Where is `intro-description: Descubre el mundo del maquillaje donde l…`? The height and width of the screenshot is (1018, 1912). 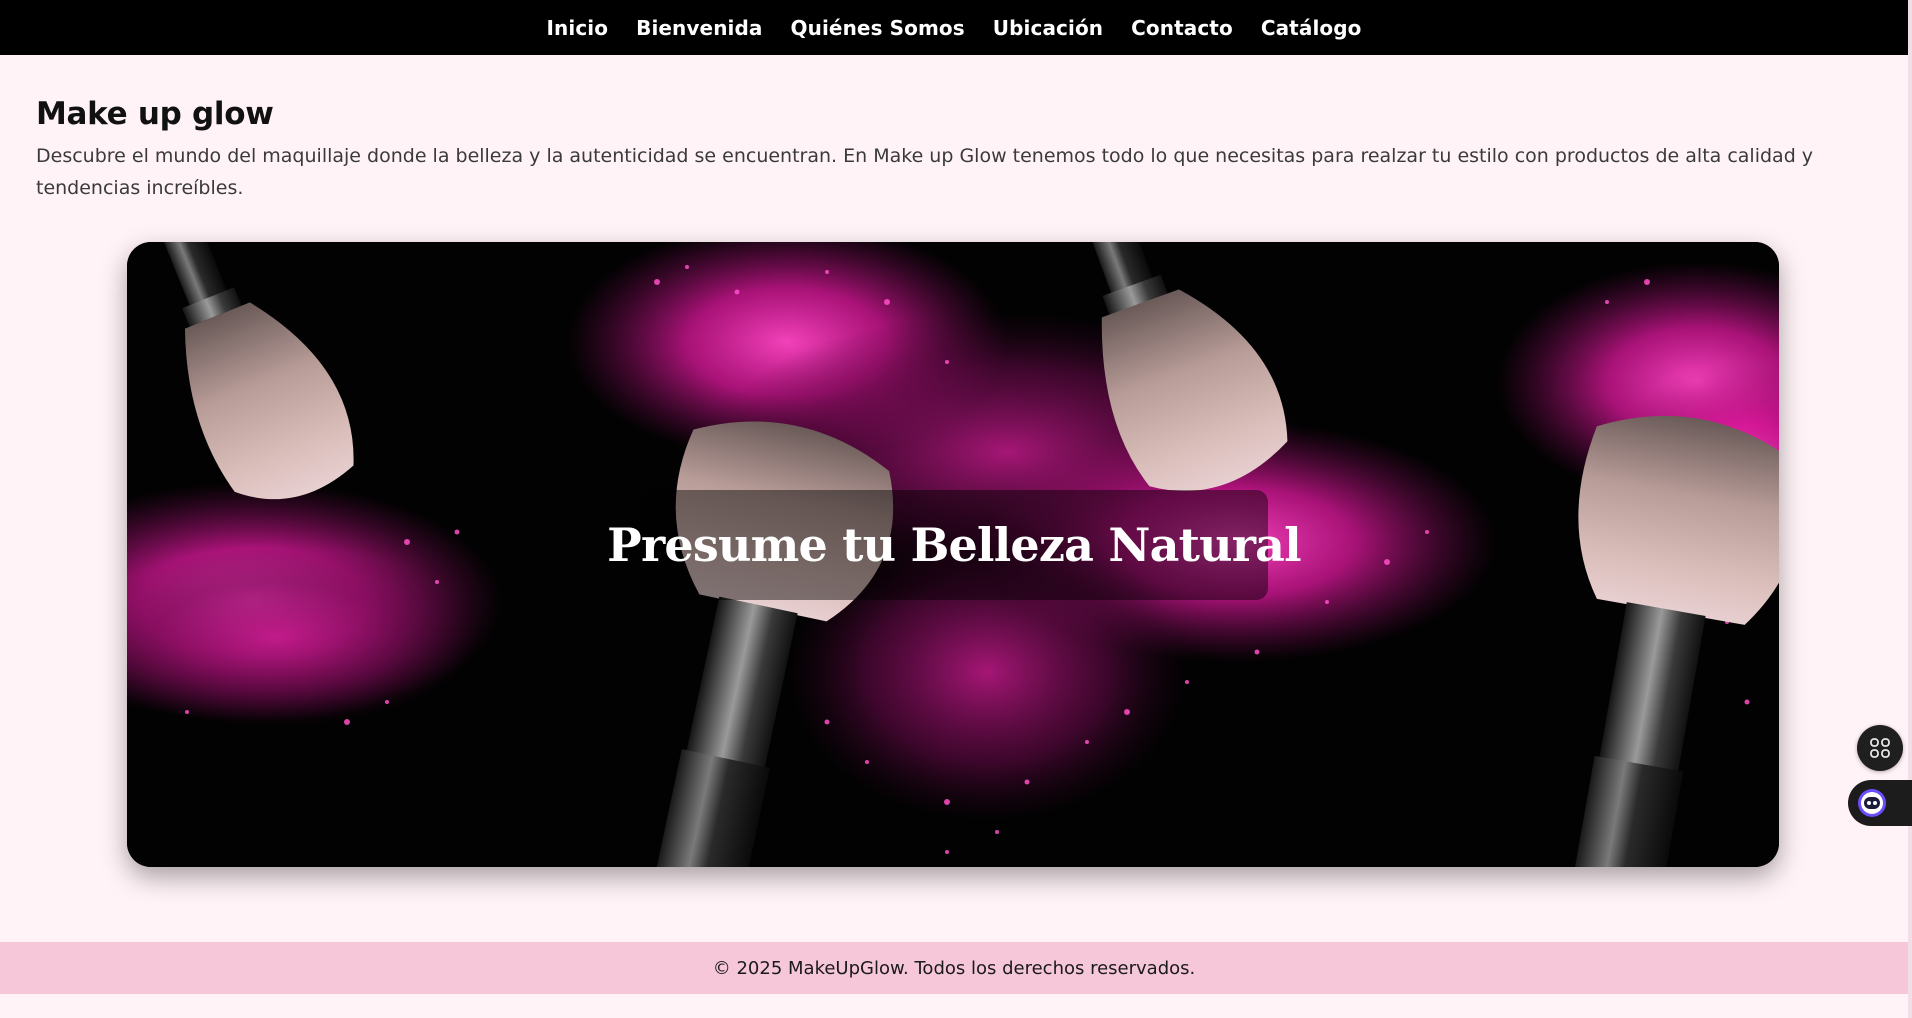
intro-description: Descubre el mundo del maquillaje donde l… is located at coordinates (925, 172).